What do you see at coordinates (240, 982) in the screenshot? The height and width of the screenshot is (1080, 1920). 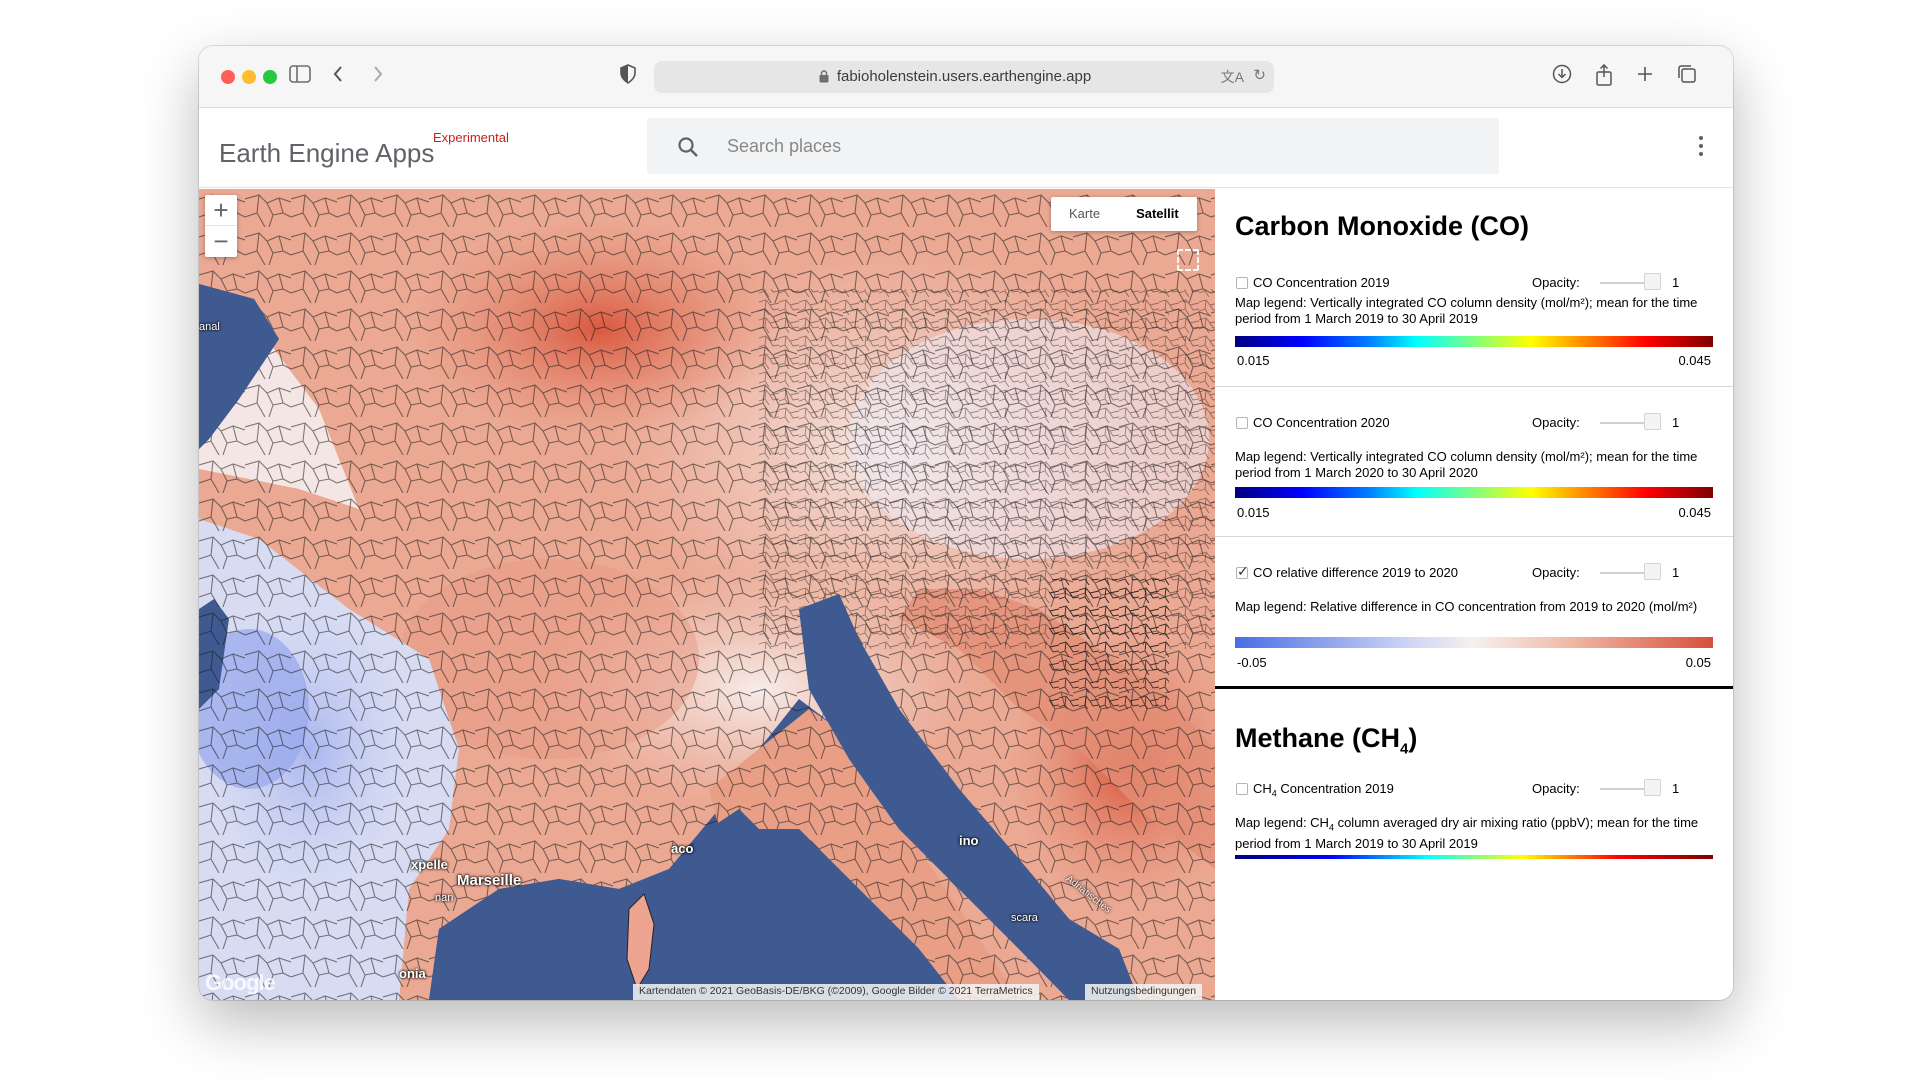 I see `google-logo: Google` at bounding box center [240, 982].